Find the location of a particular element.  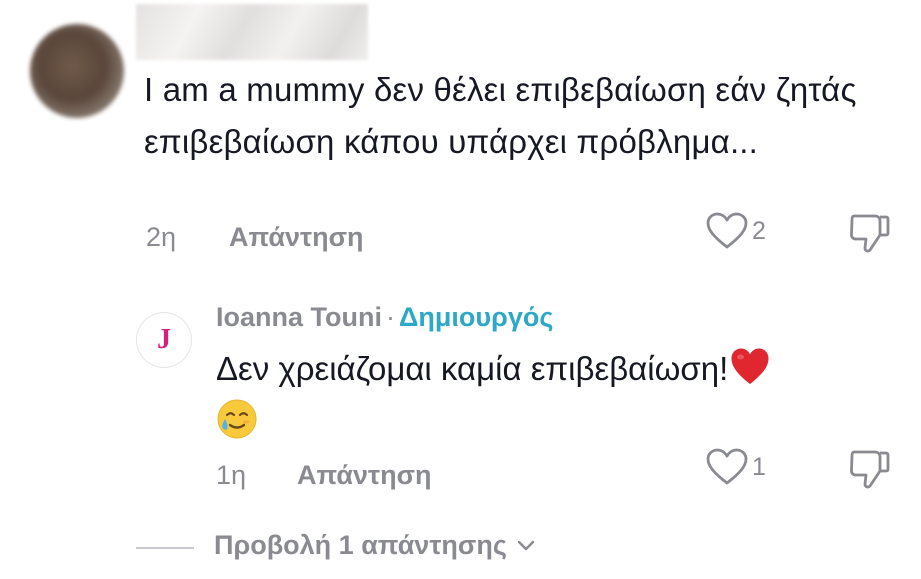

view-replies-button: Προβολή 1 απάντησης is located at coordinates (374, 545).